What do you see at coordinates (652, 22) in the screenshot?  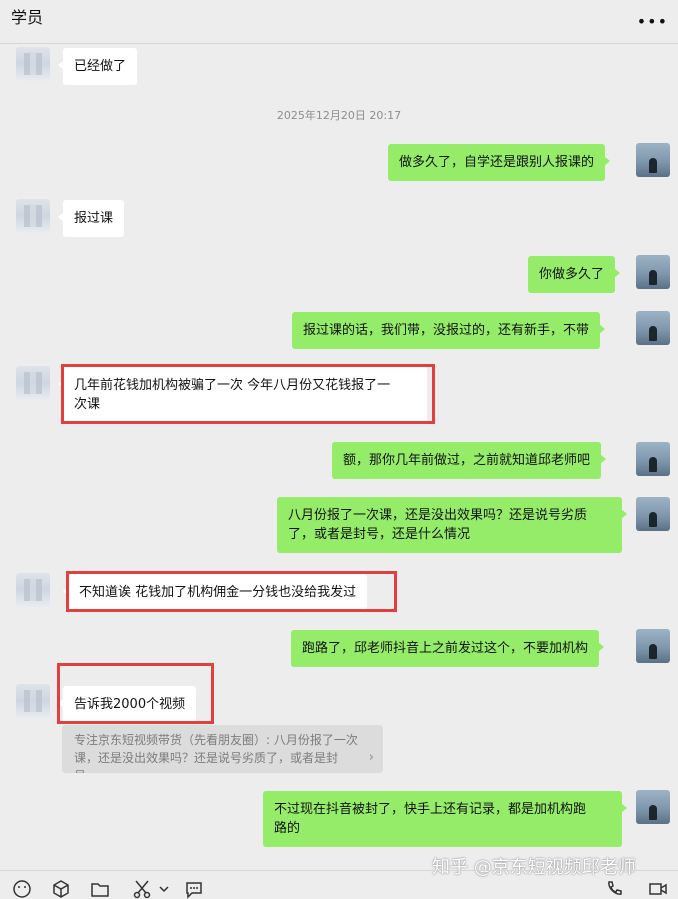 I see `more-icon: •••` at bounding box center [652, 22].